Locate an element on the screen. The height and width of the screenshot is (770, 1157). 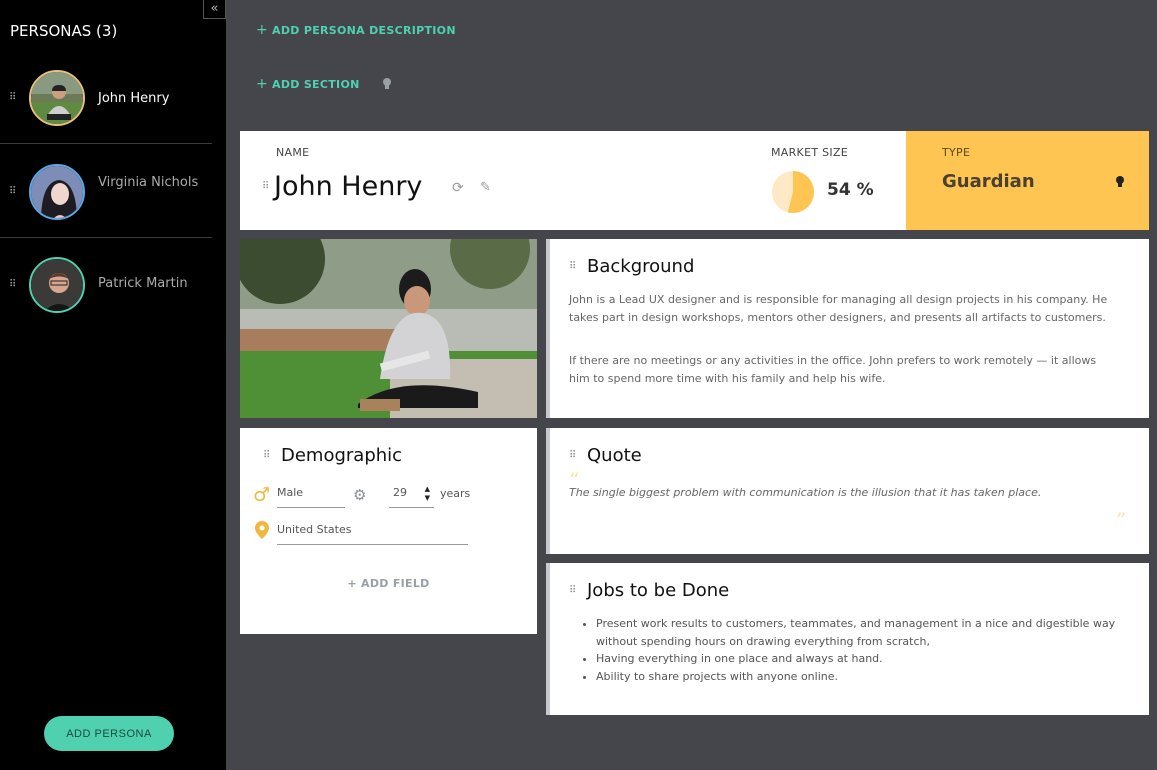
location-pin-icon is located at coordinates (262, 530).